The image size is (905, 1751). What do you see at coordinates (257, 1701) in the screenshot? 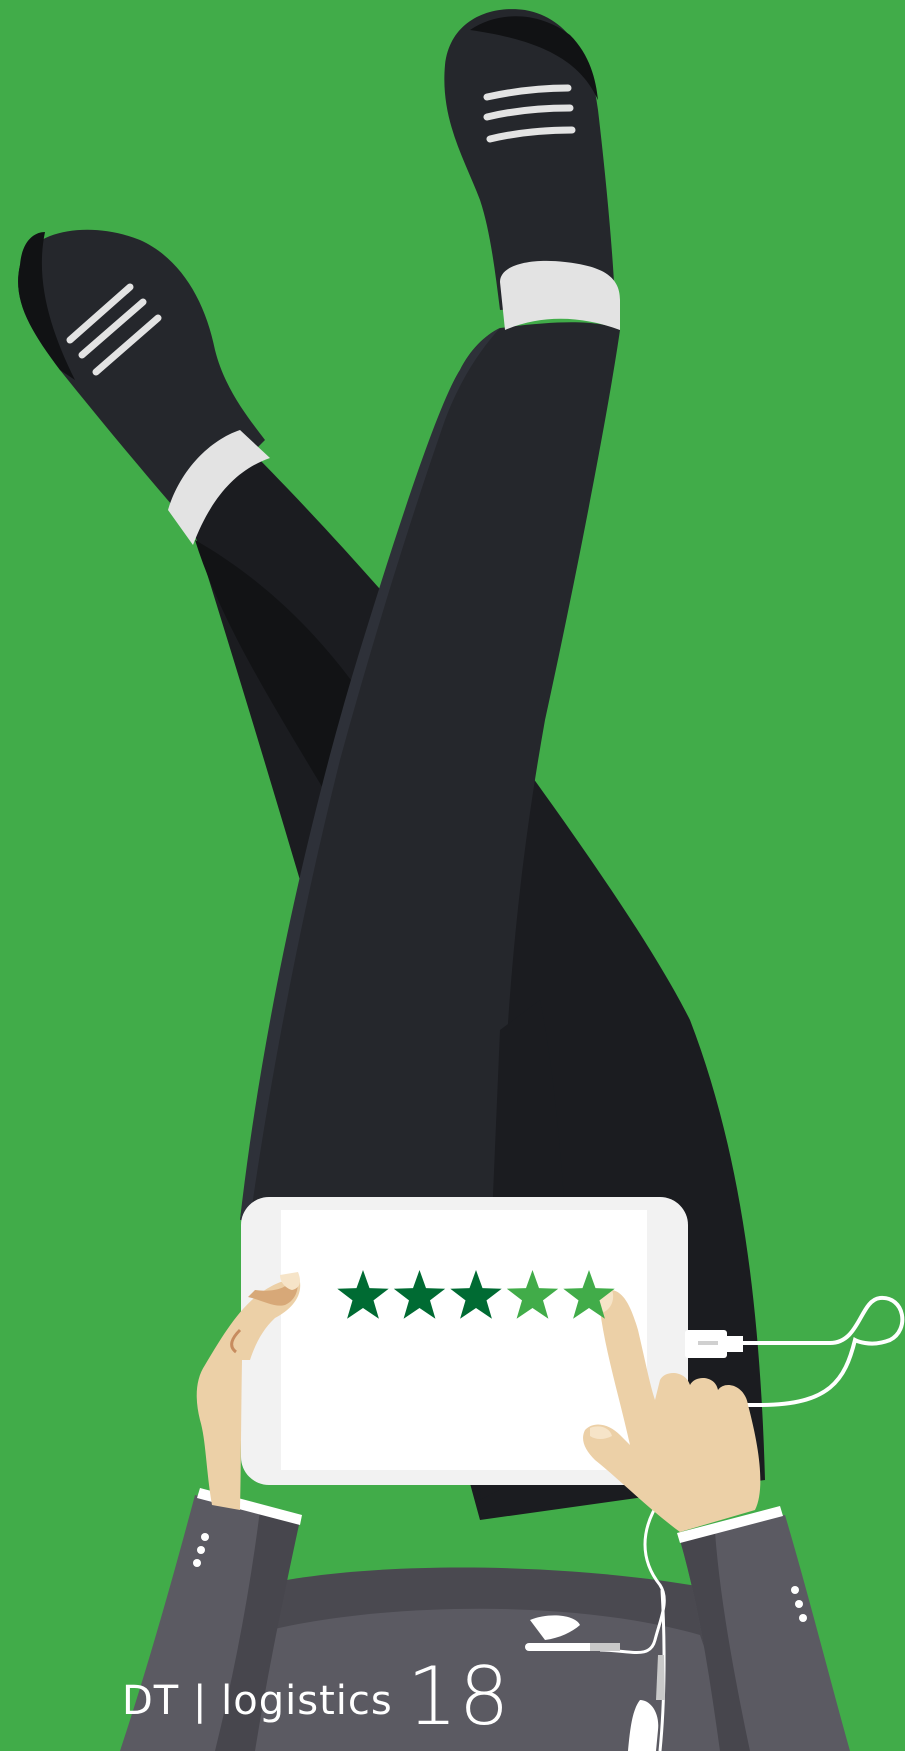
I see `brand-name: DT | logistics` at bounding box center [257, 1701].